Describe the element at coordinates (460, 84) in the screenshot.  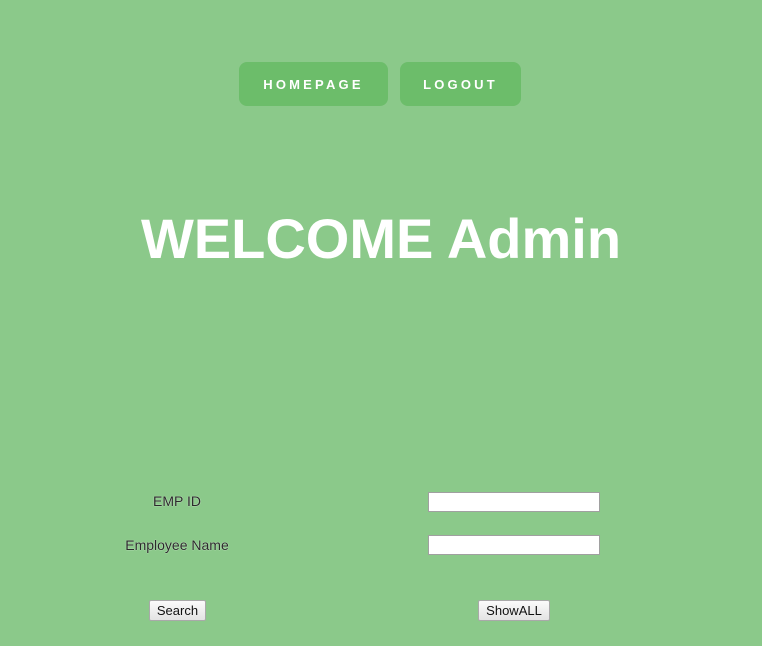
I see `logout-button: LOGOUT` at that location.